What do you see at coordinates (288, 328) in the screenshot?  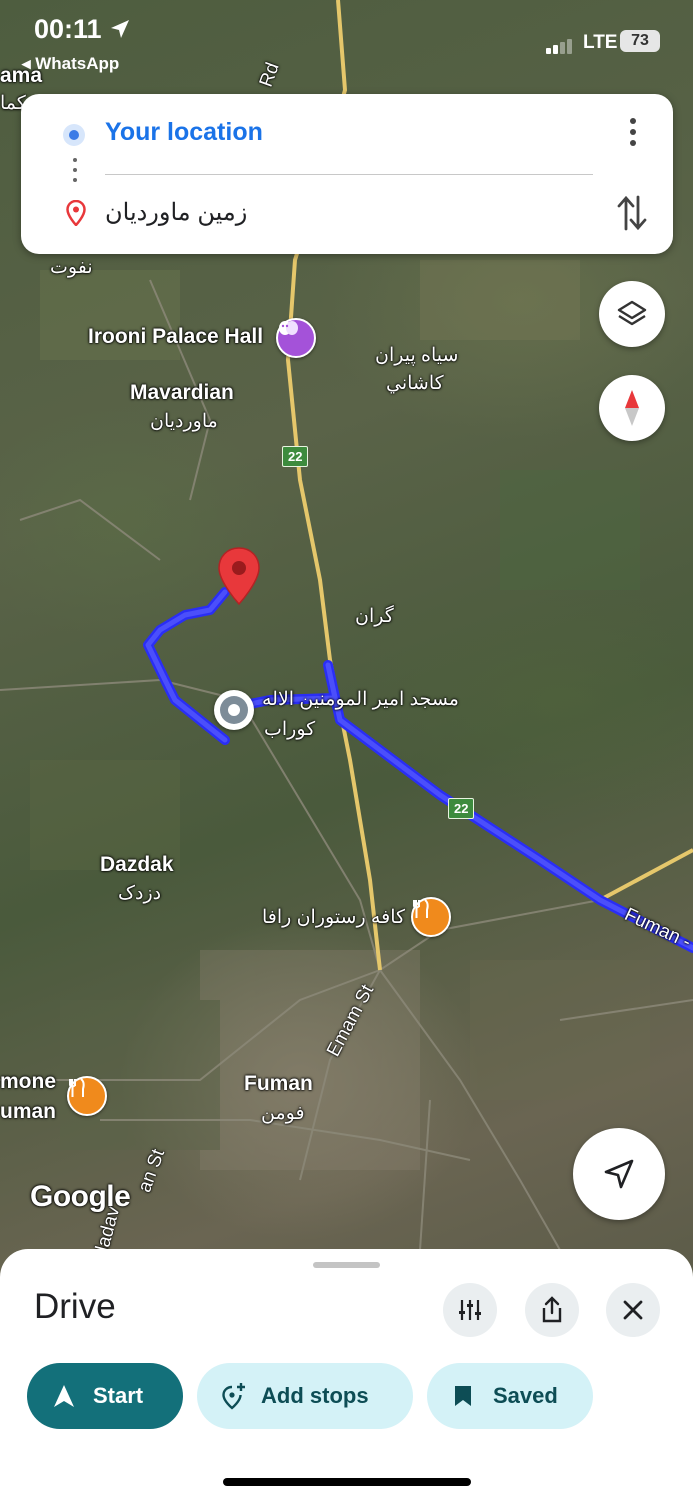 I see `masks-icon` at bounding box center [288, 328].